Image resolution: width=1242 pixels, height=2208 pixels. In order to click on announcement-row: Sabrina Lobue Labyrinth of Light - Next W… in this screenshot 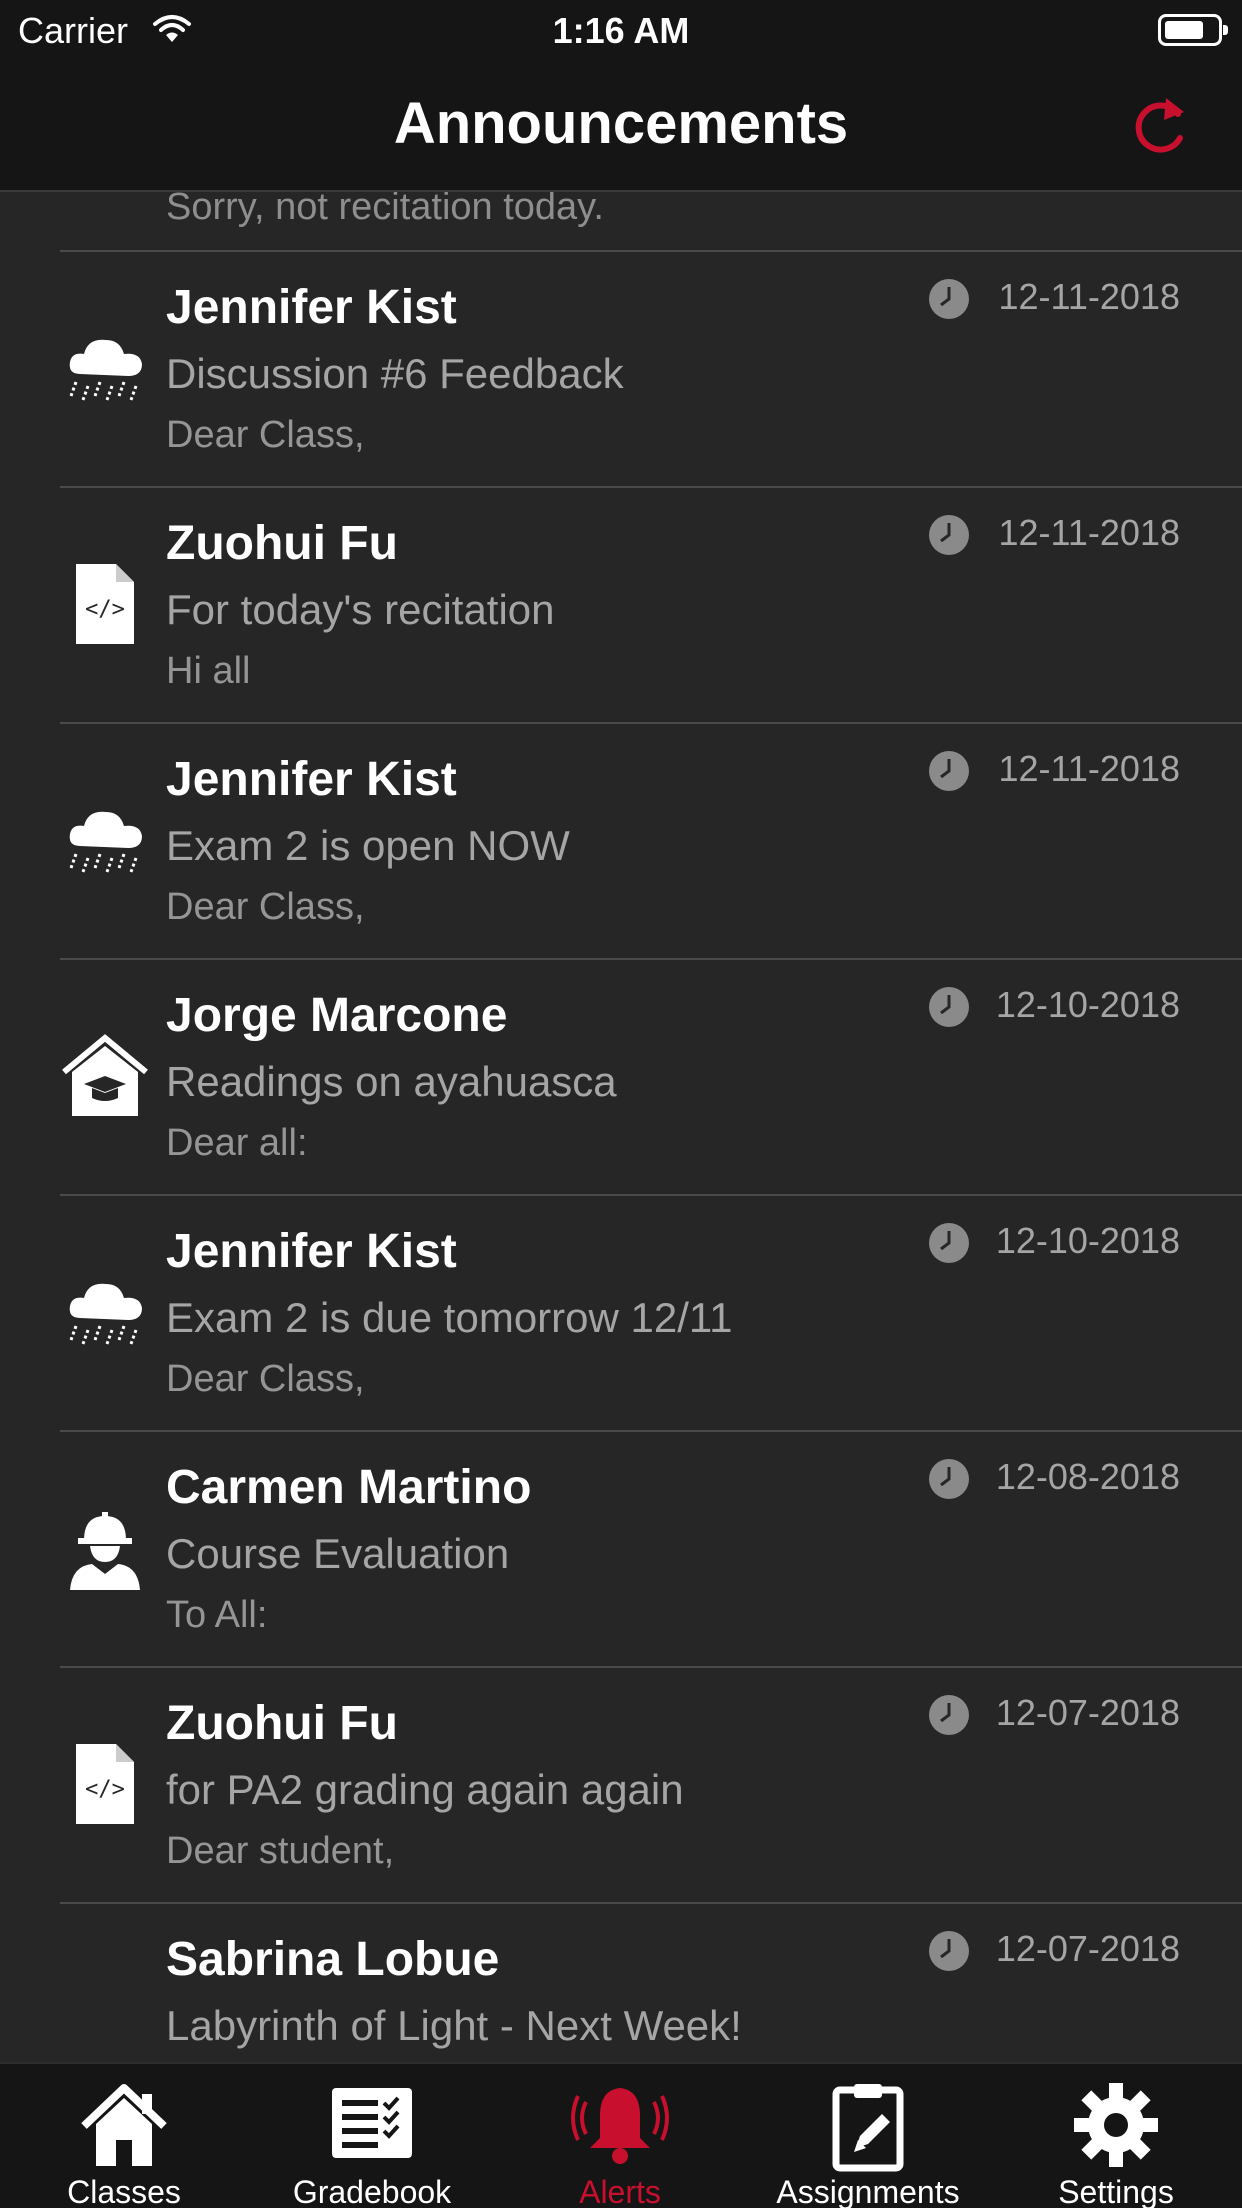, I will do `click(621, 1983)`.